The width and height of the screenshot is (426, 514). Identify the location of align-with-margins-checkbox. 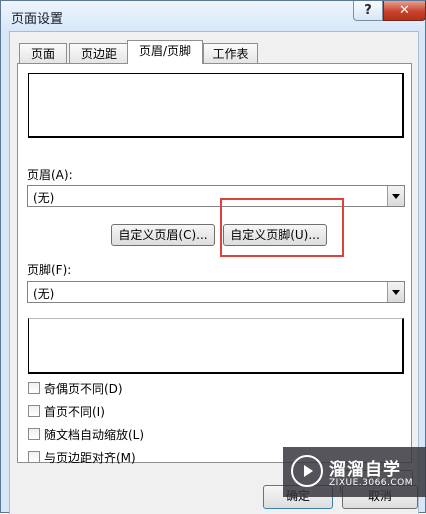
(34, 457).